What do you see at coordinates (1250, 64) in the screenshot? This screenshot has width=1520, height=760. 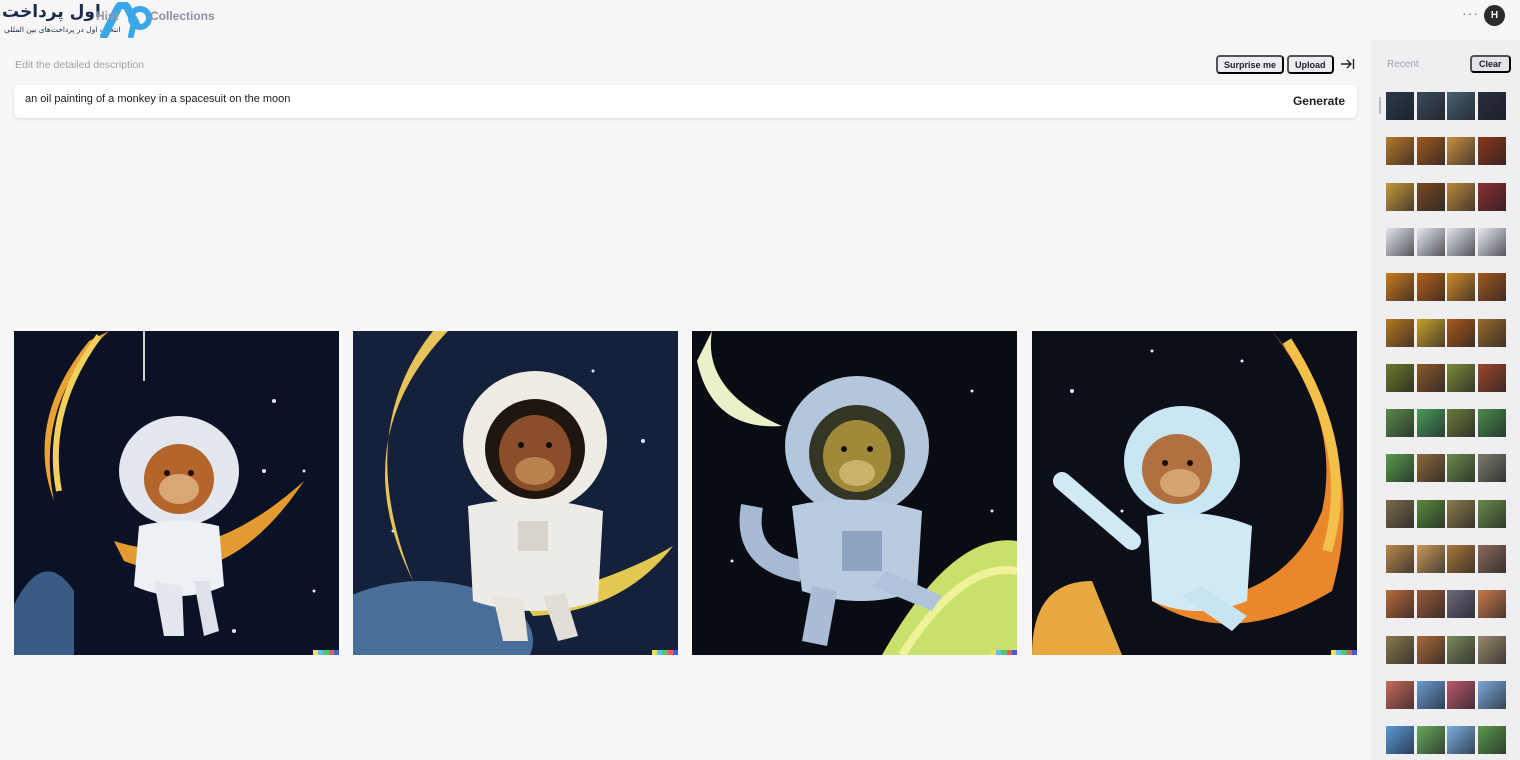 I see `surprise-me-button: Surprise me` at bounding box center [1250, 64].